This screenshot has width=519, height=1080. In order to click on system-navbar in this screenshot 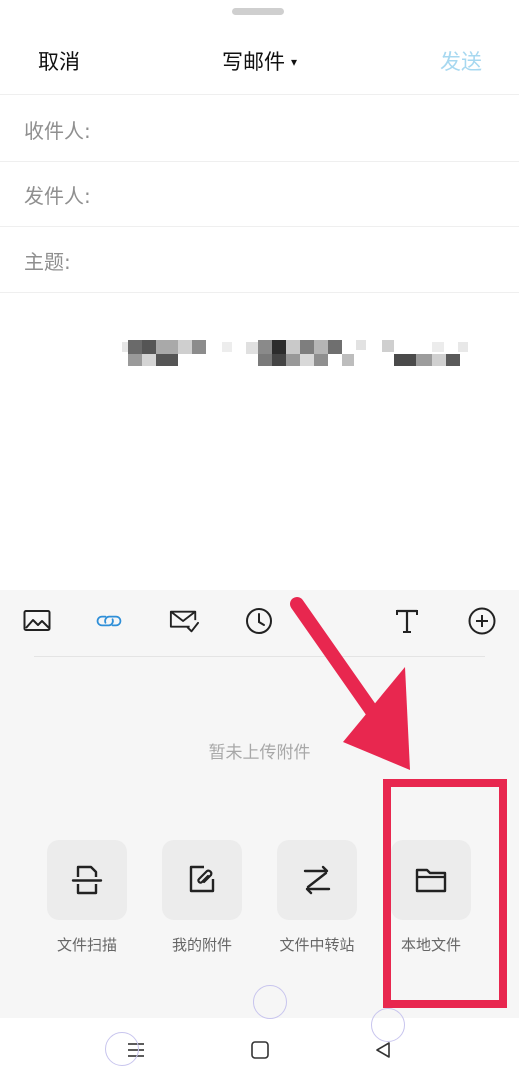, I will do `click(259, 1049)`.